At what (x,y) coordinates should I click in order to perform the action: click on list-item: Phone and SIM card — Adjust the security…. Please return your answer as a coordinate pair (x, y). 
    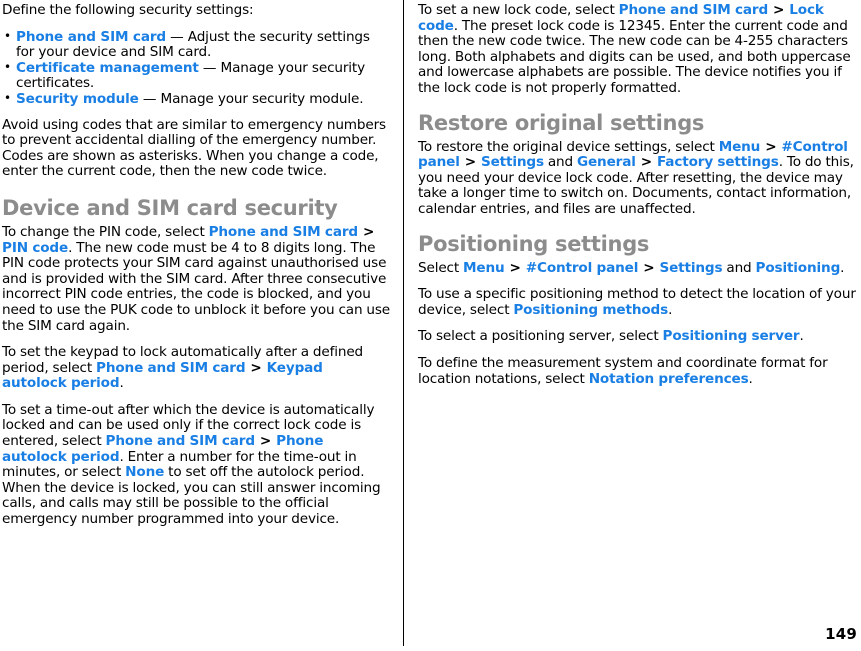
    Looking at the image, I should click on (196, 44).